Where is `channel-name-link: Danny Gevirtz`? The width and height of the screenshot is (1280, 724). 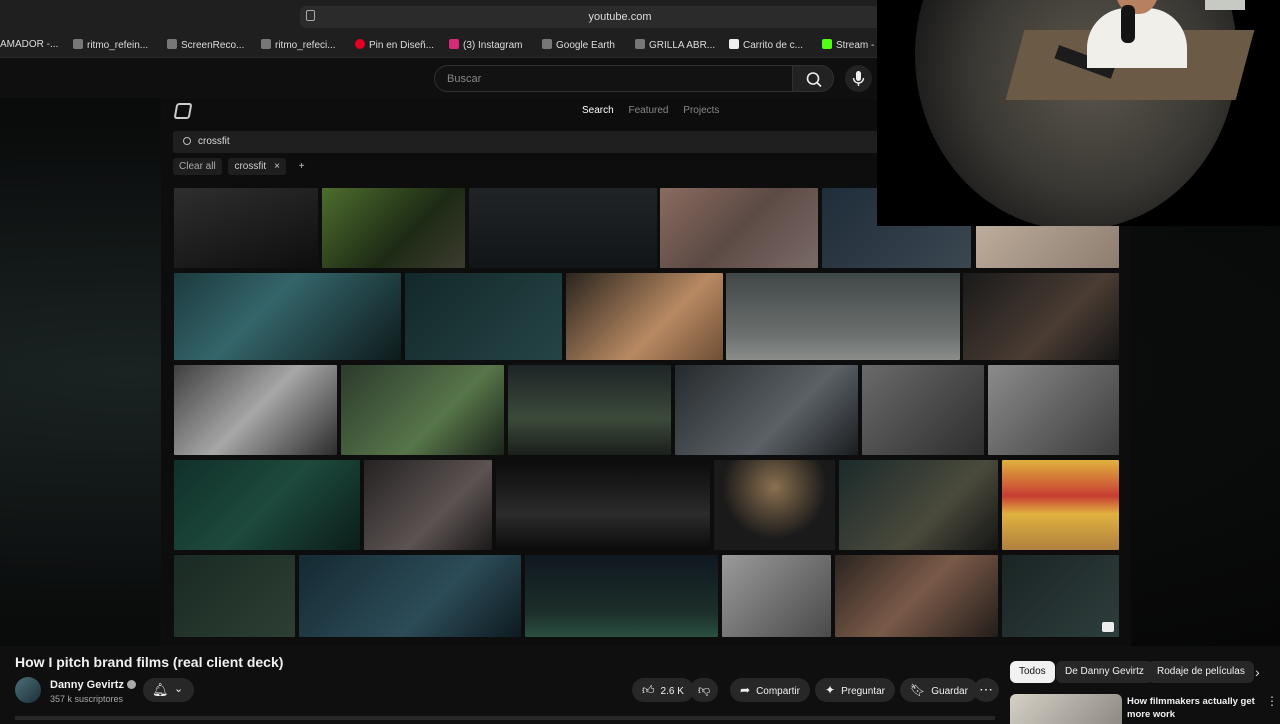 channel-name-link: Danny Gevirtz is located at coordinates (93, 685).